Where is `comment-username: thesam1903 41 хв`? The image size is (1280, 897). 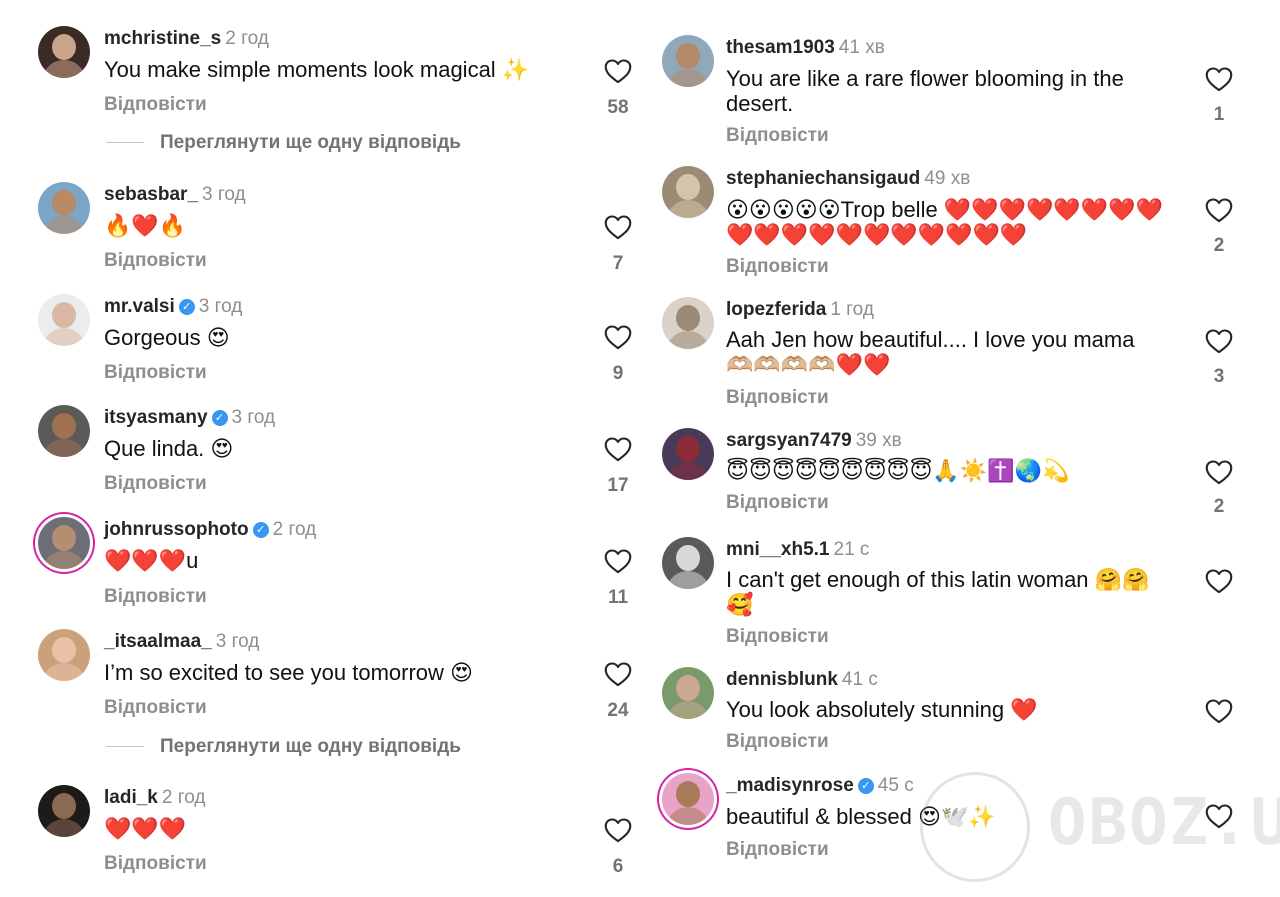 comment-username: thesam1903 41 хв is located at coordinates (805, 48).